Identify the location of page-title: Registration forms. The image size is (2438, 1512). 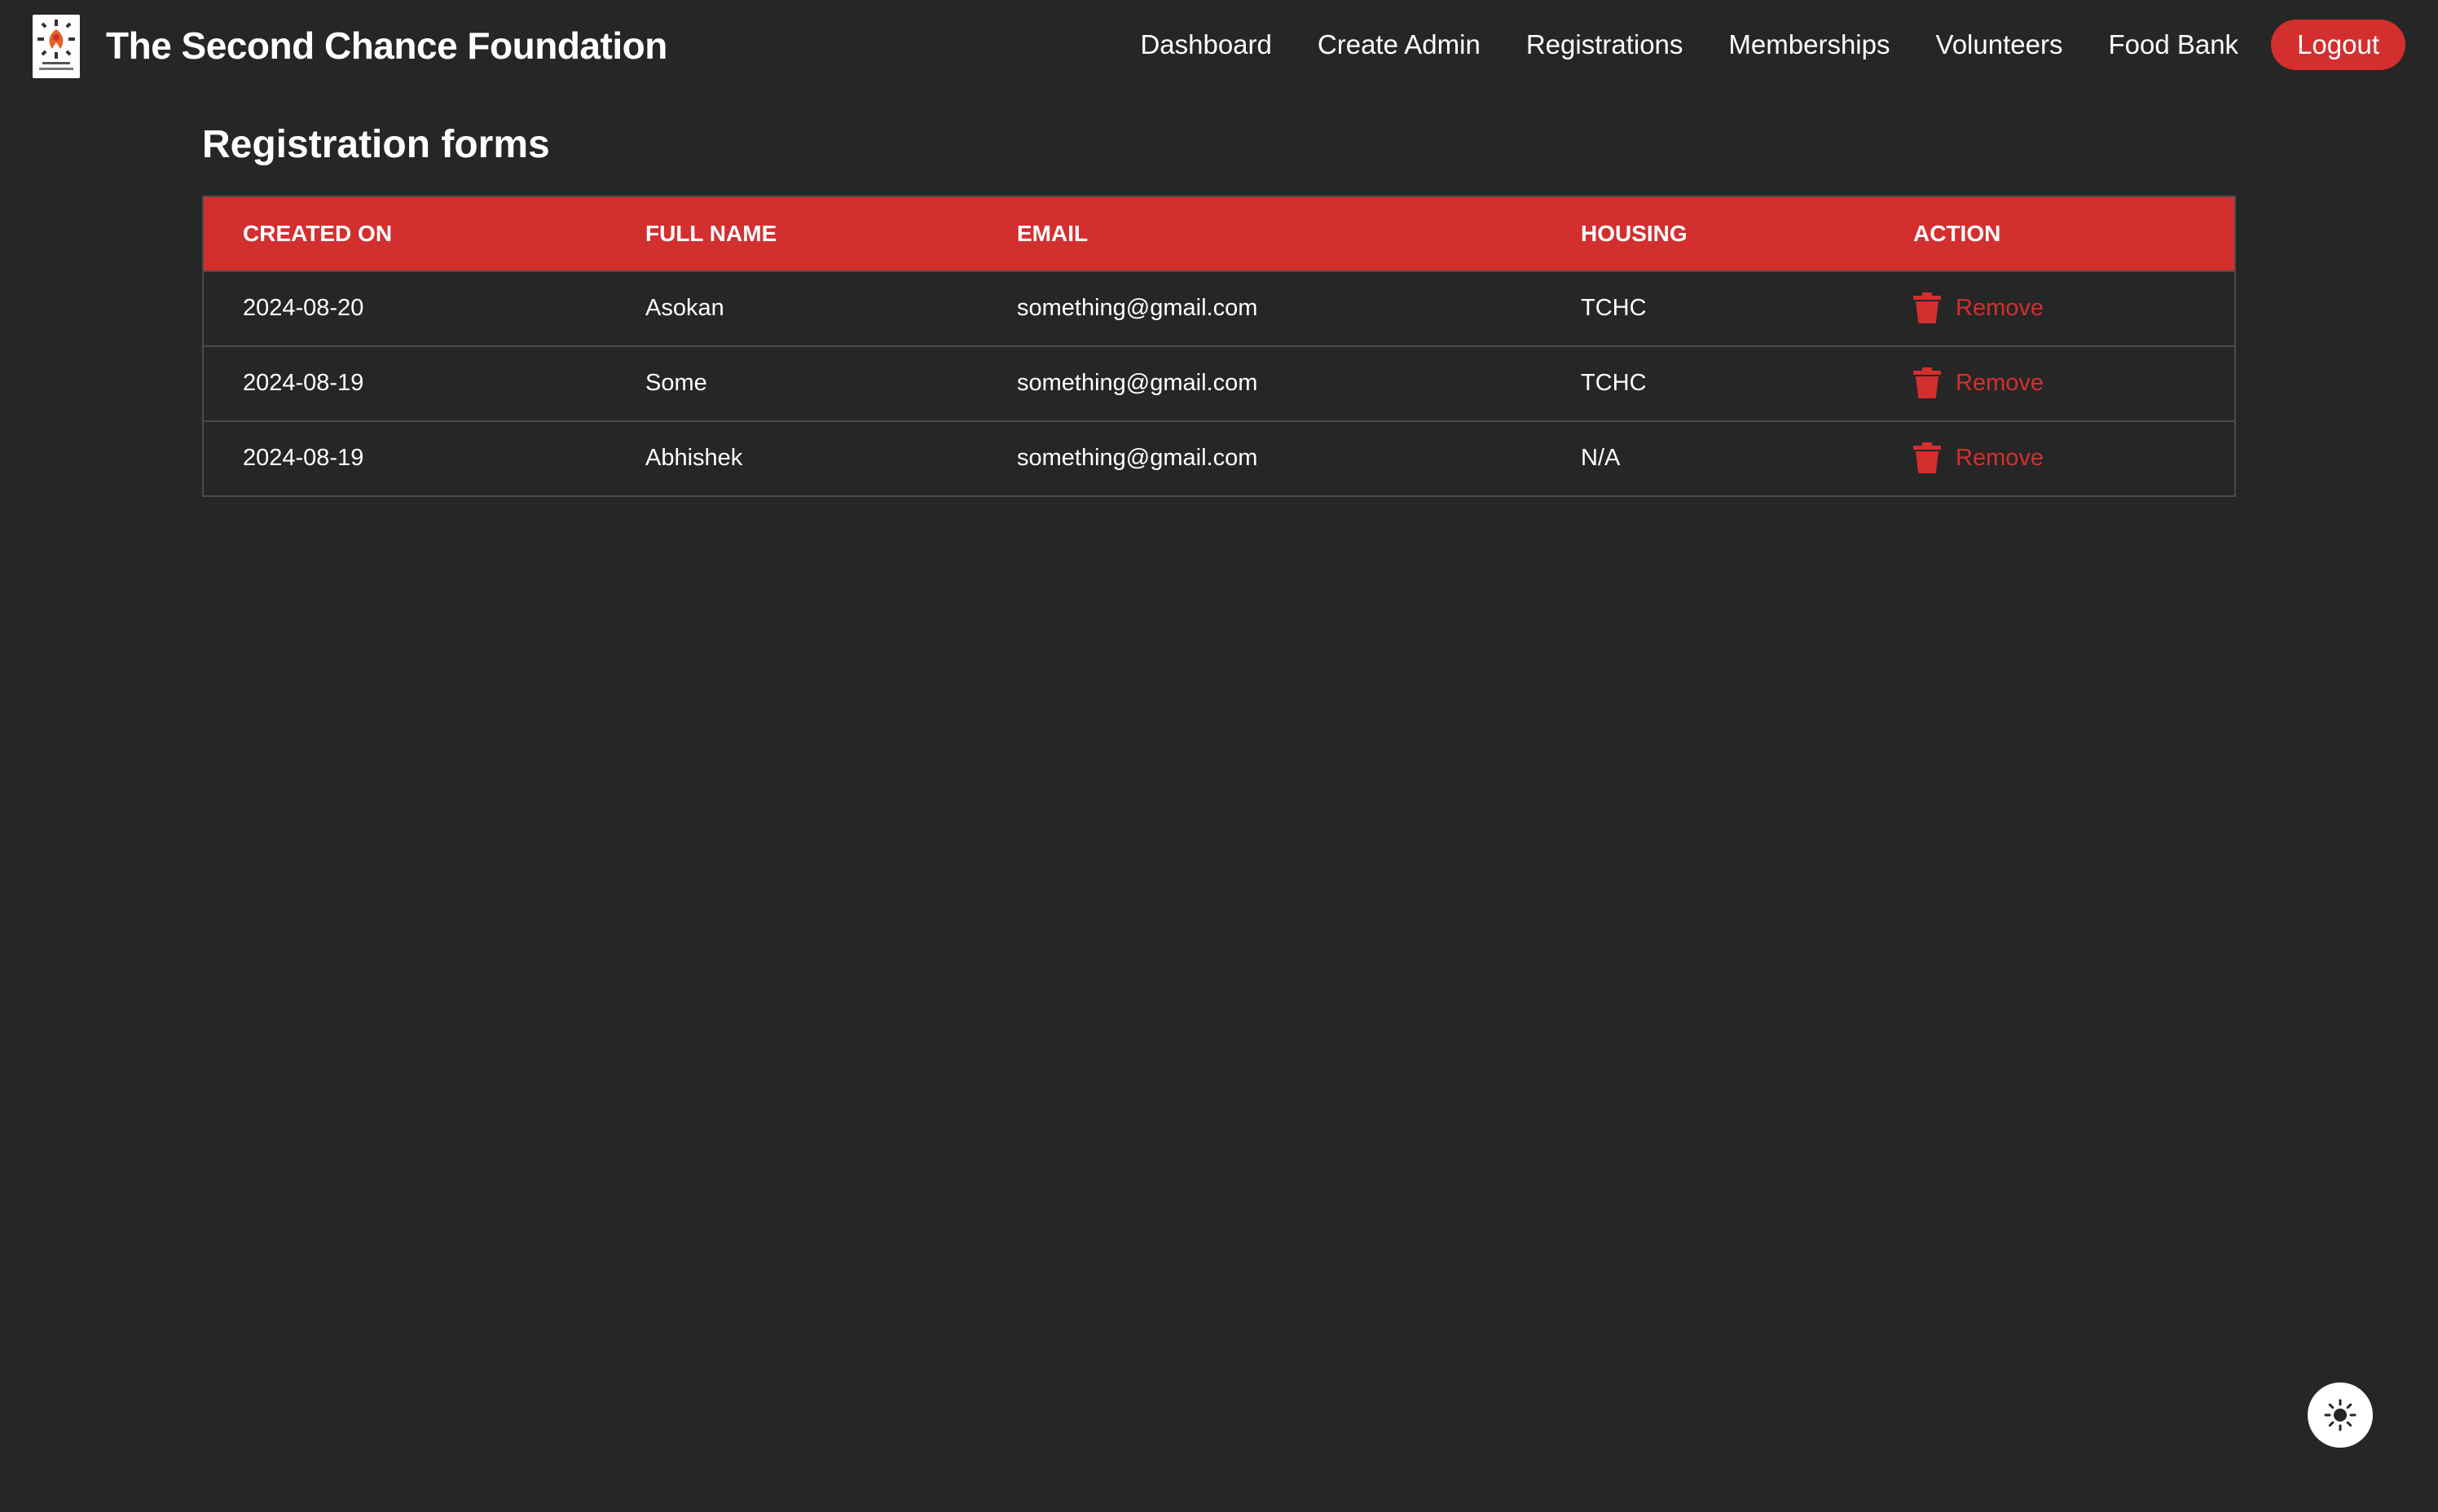
(376, 144).